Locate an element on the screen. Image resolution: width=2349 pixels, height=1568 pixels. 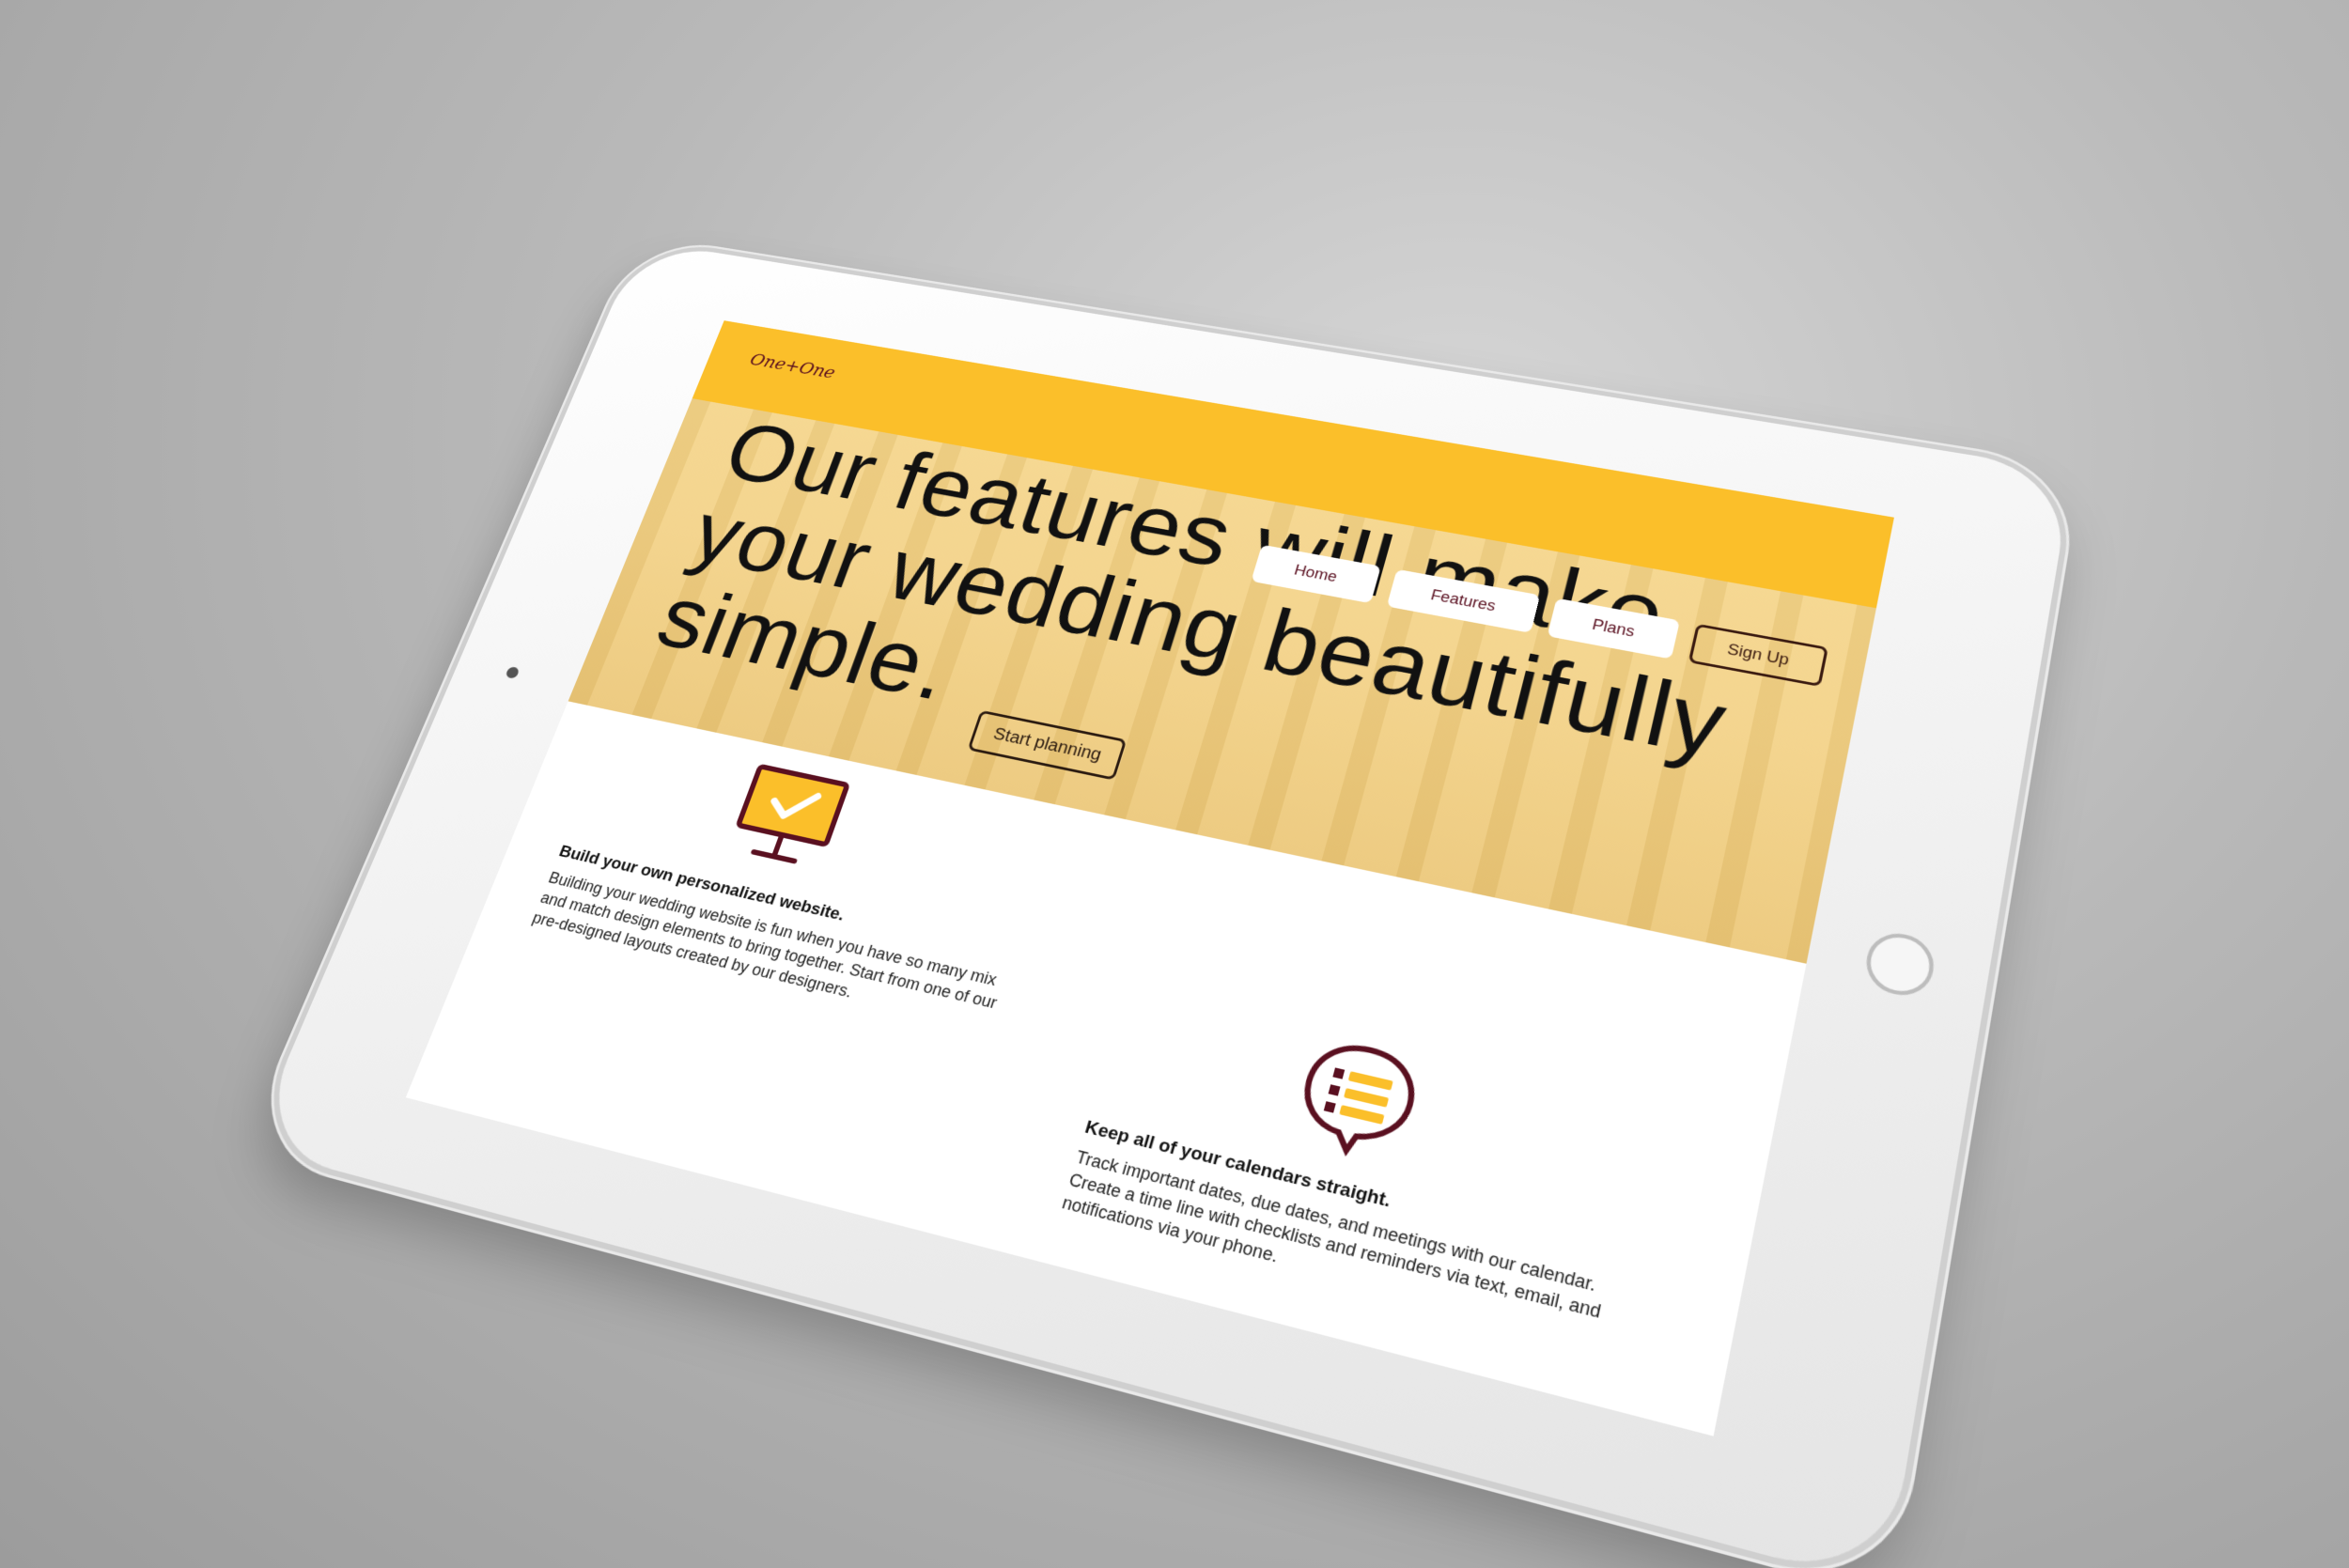
monitor-check-icon is located at coordinates (787, 818).